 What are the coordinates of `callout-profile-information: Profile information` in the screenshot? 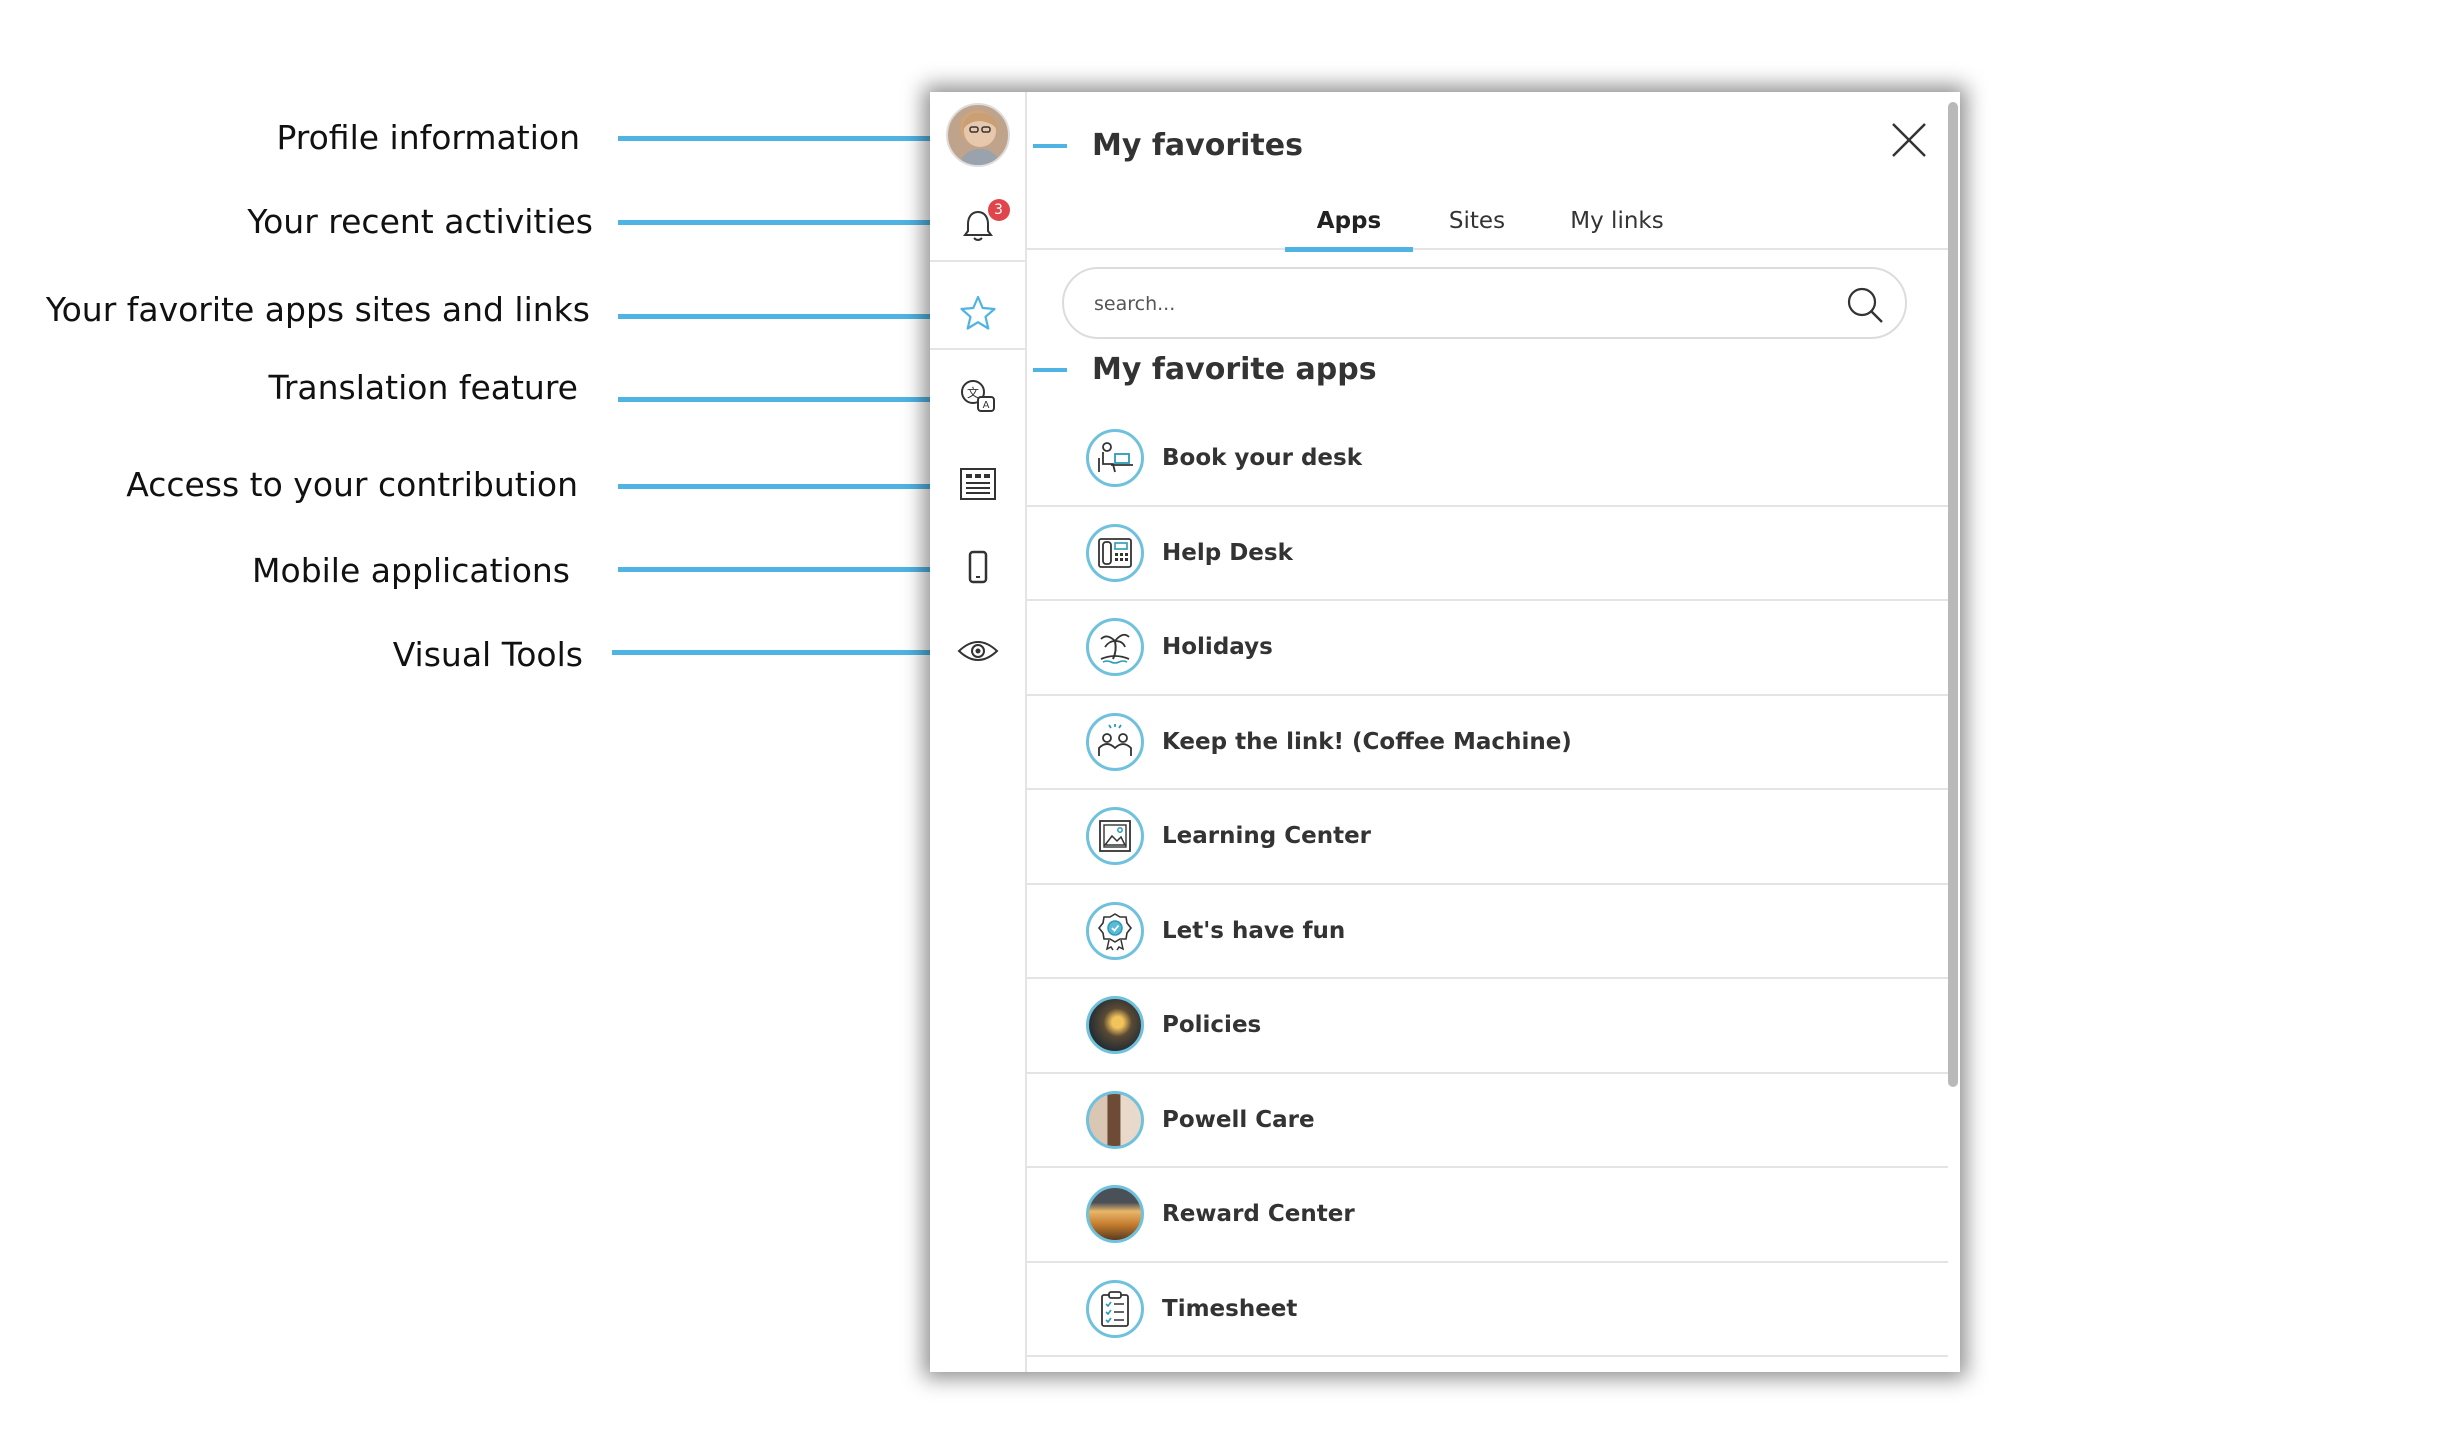 It's located at (428, 137).